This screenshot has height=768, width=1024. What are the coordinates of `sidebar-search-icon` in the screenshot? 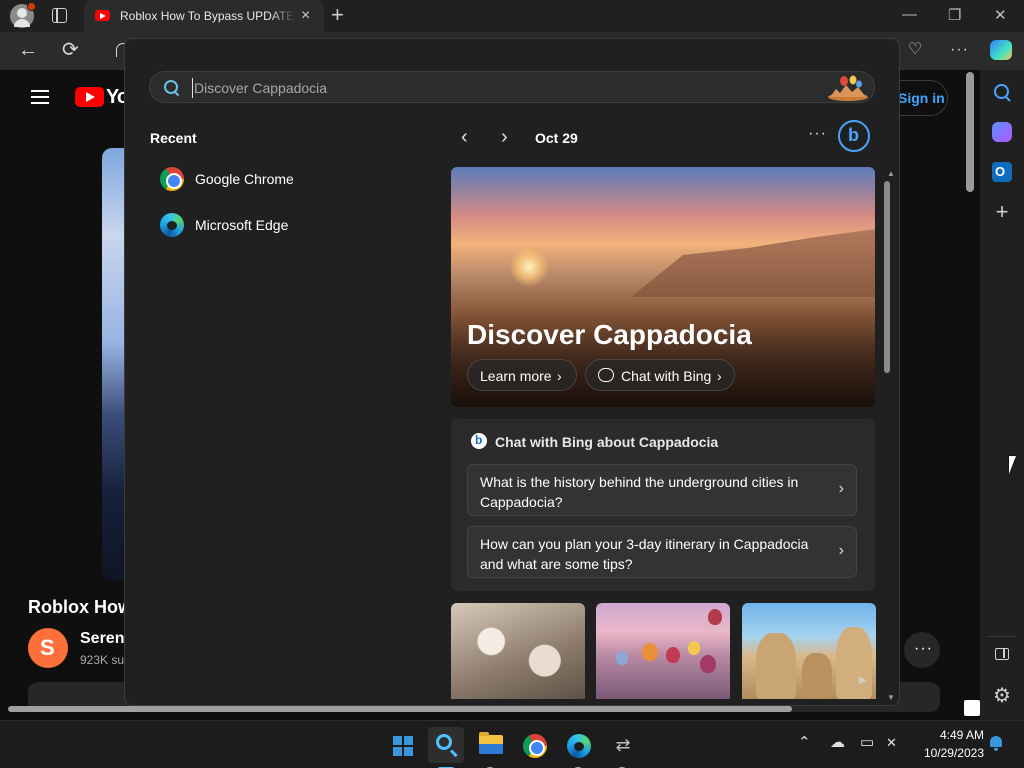 It's located at (1002, 92).